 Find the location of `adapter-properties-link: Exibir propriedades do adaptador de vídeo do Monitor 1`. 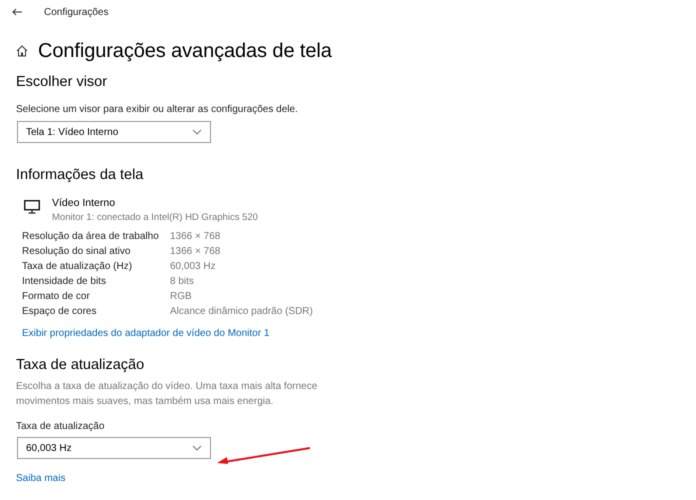

adapter-properties-link: Exibir propriedades do adaptador de vídeo do Monitor 1 is located at coordinates (146, 333).